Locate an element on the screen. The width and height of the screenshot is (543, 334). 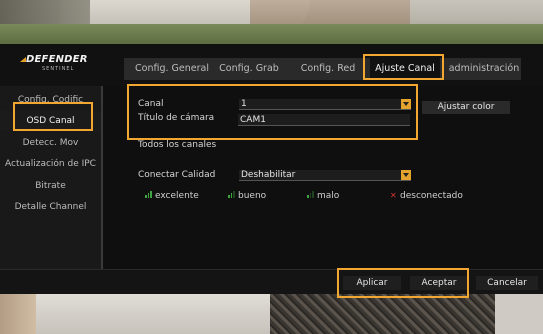
conectar-calidad-select: Deshabilitar is located at coordinates (325, 175).